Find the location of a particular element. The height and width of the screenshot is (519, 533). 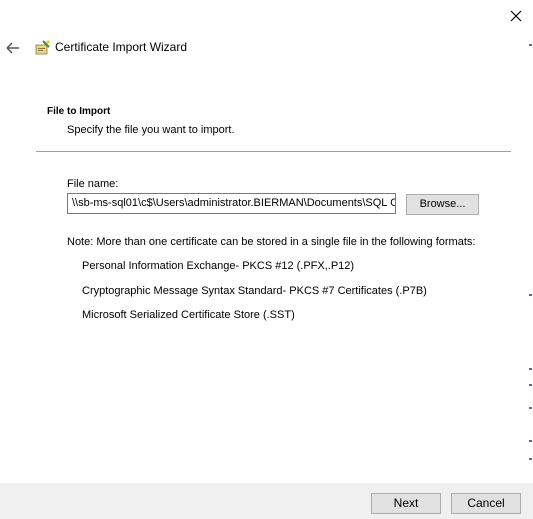

back-arrow-icon is located at coordinates (13, 48).